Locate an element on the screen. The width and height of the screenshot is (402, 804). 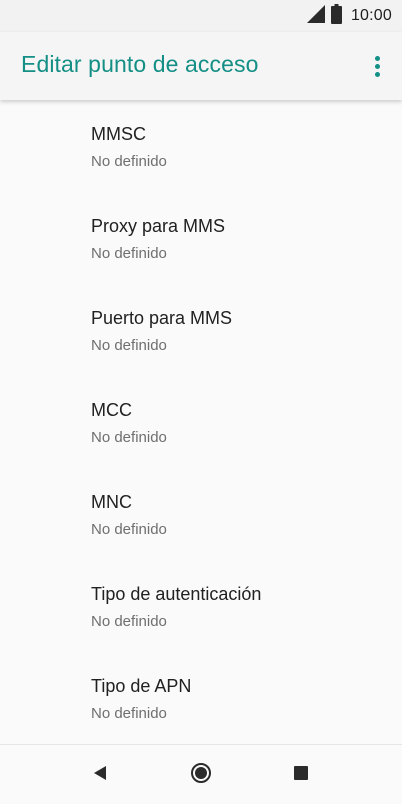
recents-icon is located at coordinates (301, 775).